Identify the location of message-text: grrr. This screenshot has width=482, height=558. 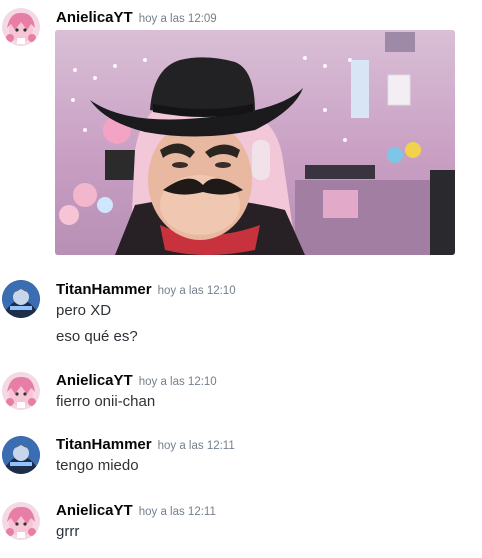
(68, 531).